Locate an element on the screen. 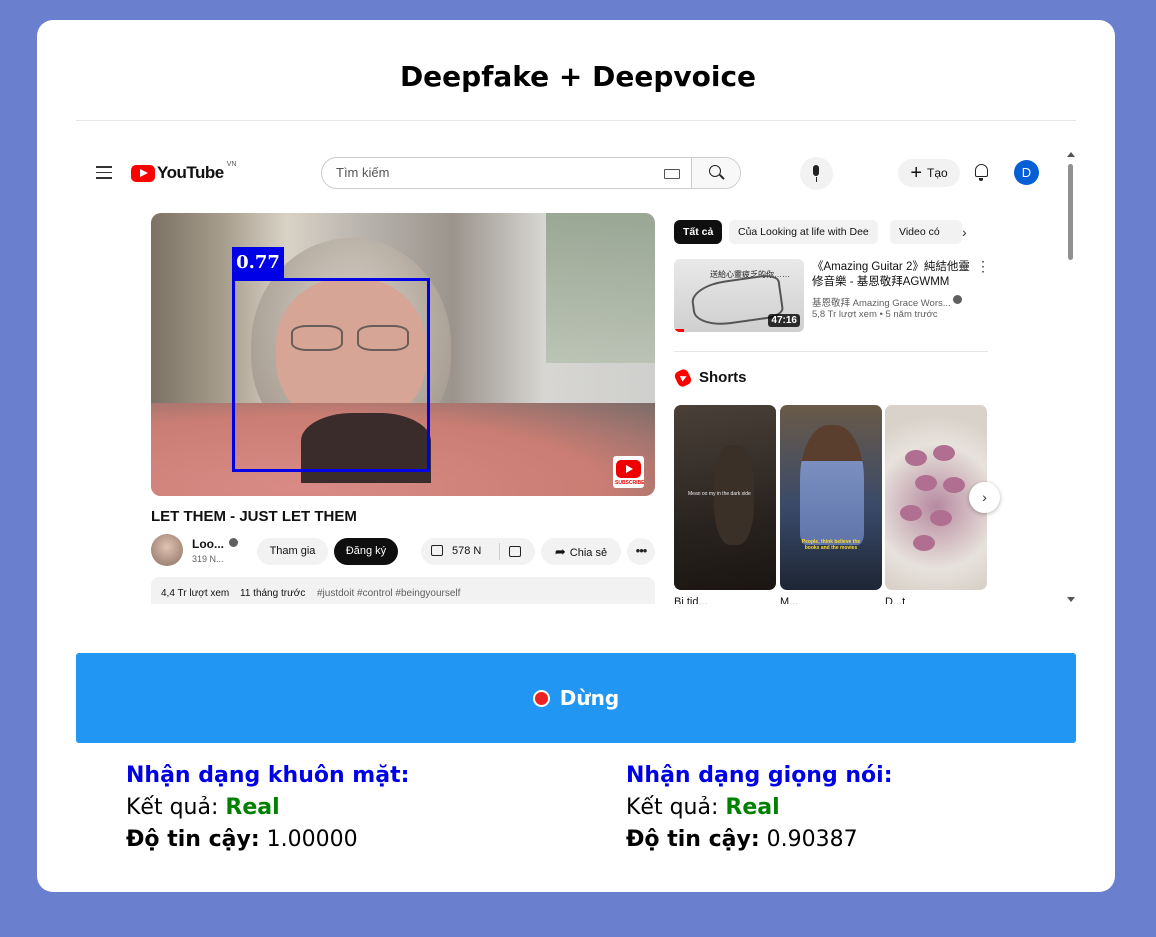  share-button: ➦ Chia sẻ is located at coordinates (581, 551).